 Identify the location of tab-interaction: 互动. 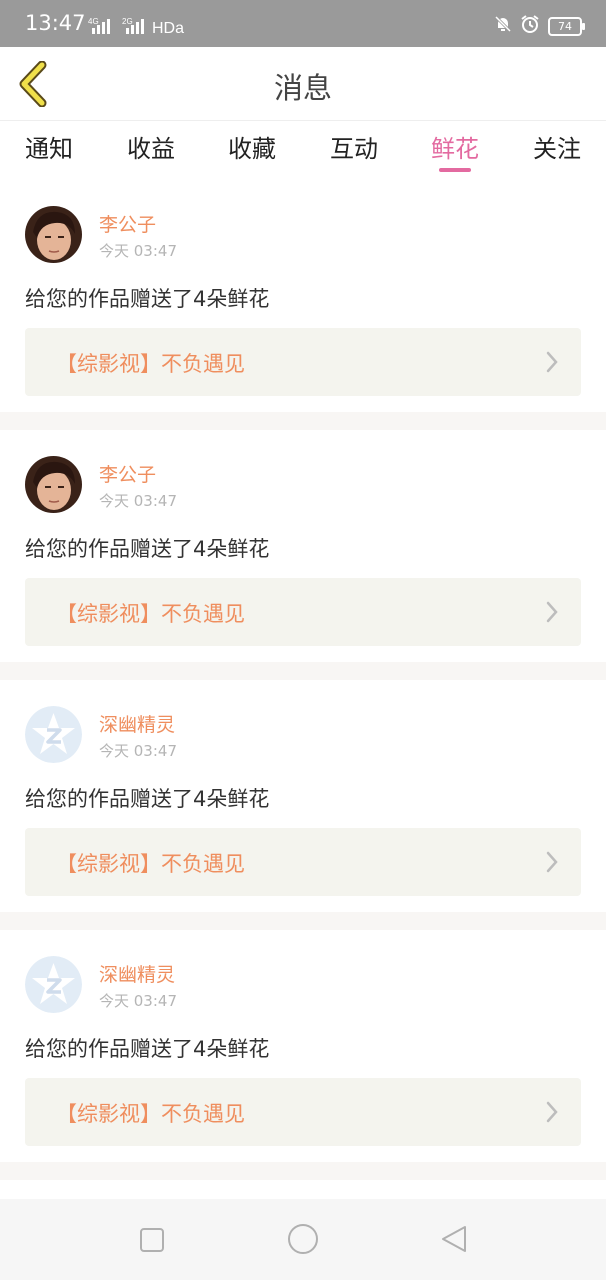
(354, 146).